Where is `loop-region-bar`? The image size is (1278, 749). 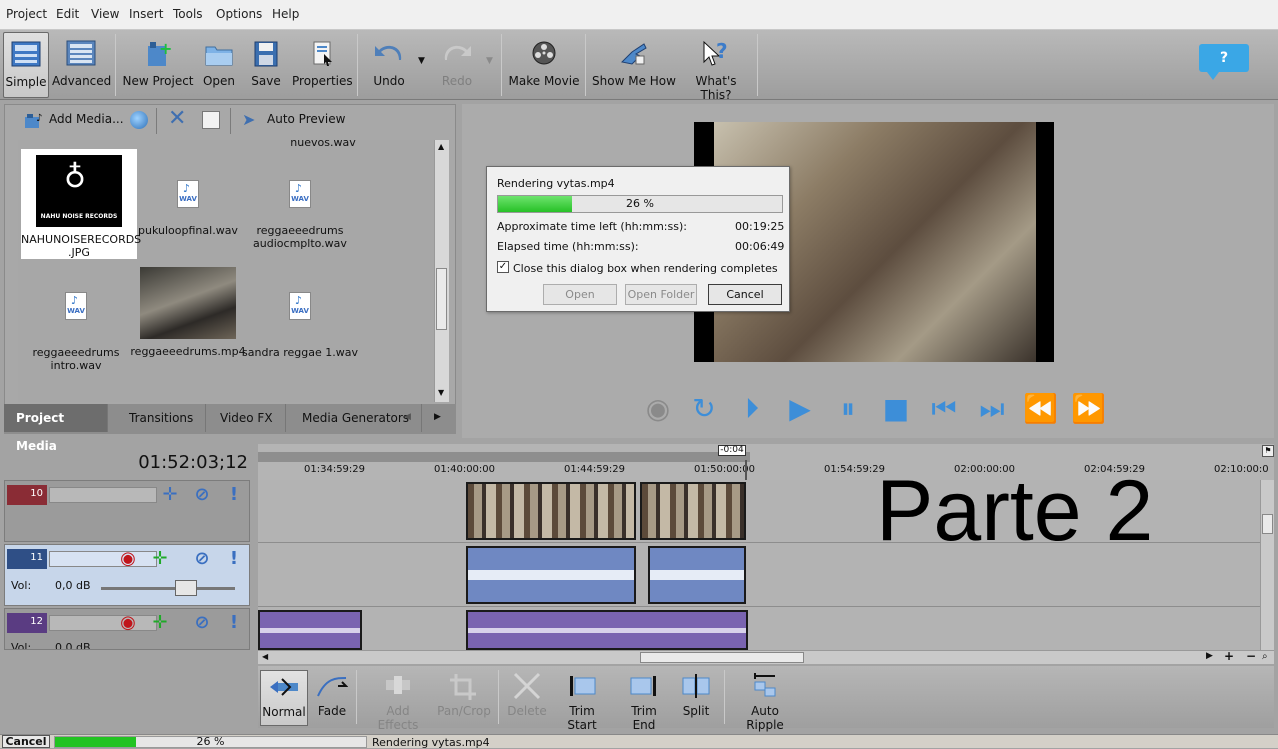 loop-region-bar is located at coordinates (504, 457).